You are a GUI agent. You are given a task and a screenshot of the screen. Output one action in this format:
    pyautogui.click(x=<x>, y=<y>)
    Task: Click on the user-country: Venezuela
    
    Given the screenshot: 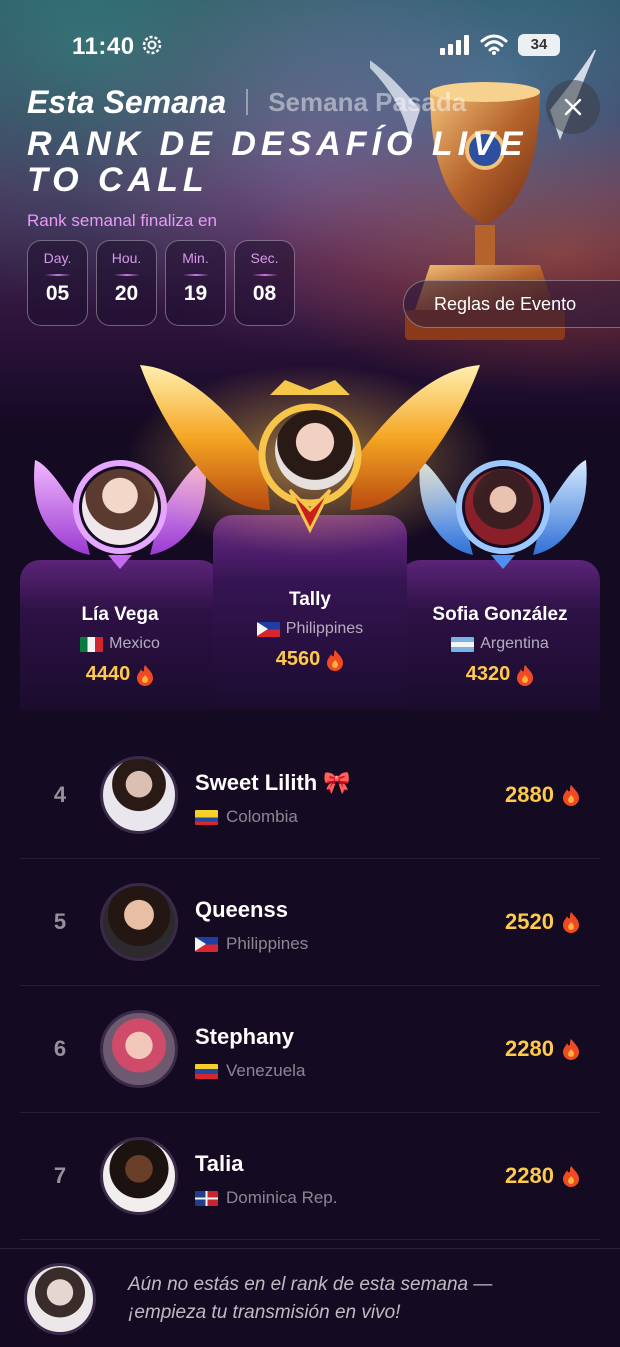 What is the action you would take?
    pyautogui.click(x=250, y=1071)
    